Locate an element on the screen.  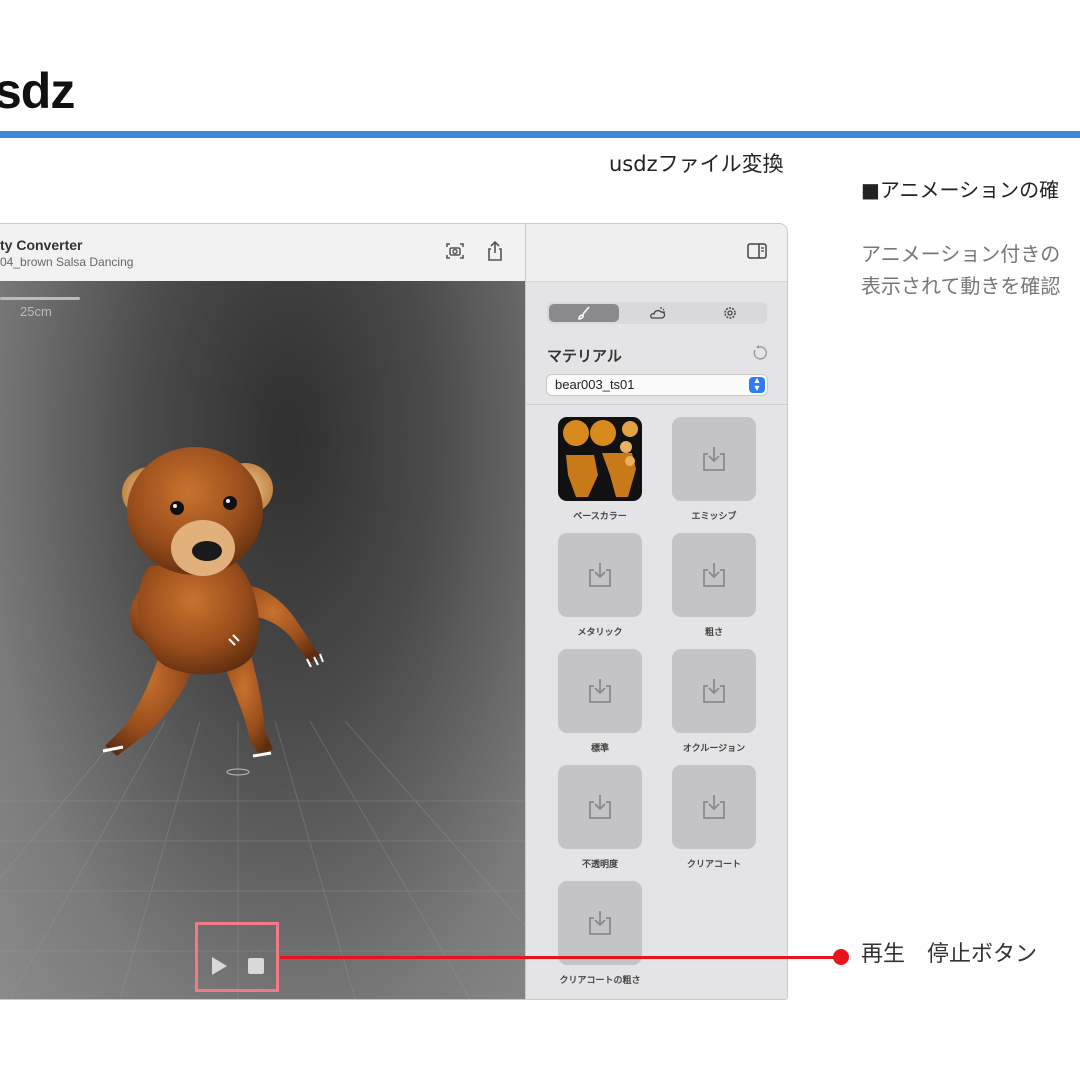
tab-materials is located at coordinates (584, 313).